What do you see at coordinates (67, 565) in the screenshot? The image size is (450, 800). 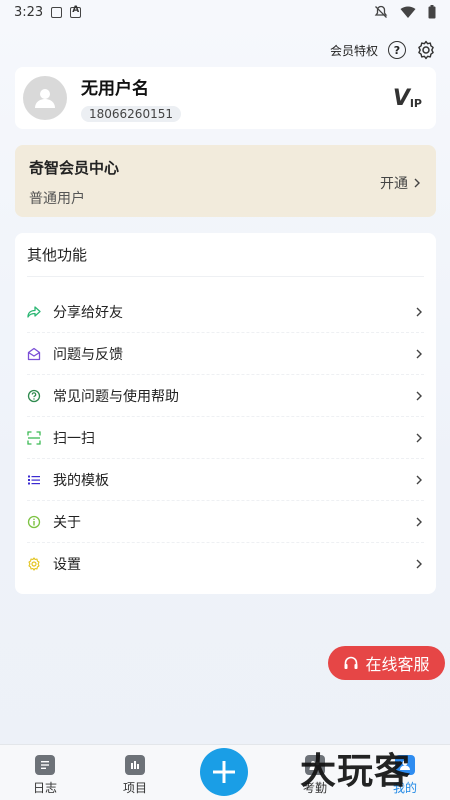 I see `menu-item-label: 设置` at bounding box center [67, 565].